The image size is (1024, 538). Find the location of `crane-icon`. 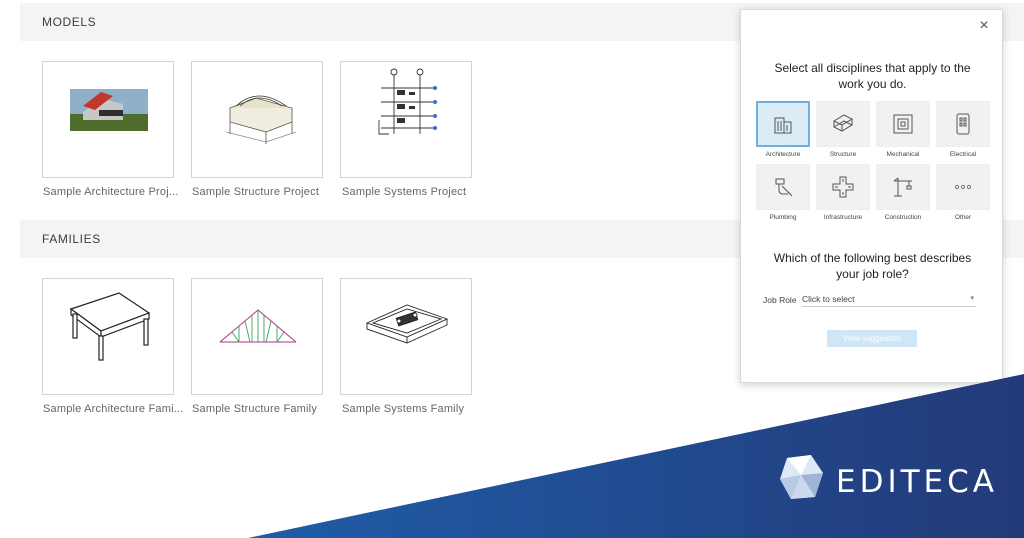

crane-icon is located at coordinates (902, 187).